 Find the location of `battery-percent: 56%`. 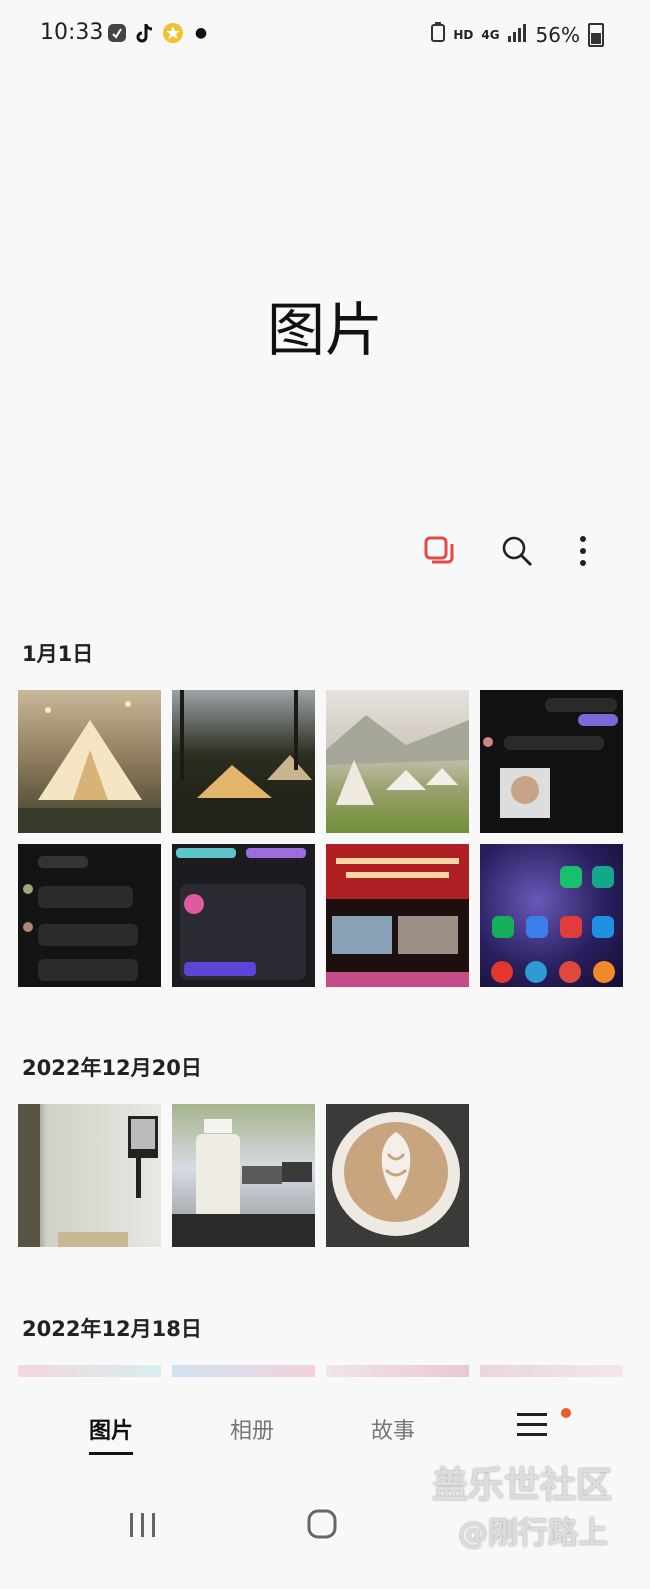

battery-percent: 56% is located at coordinates (557, 34).